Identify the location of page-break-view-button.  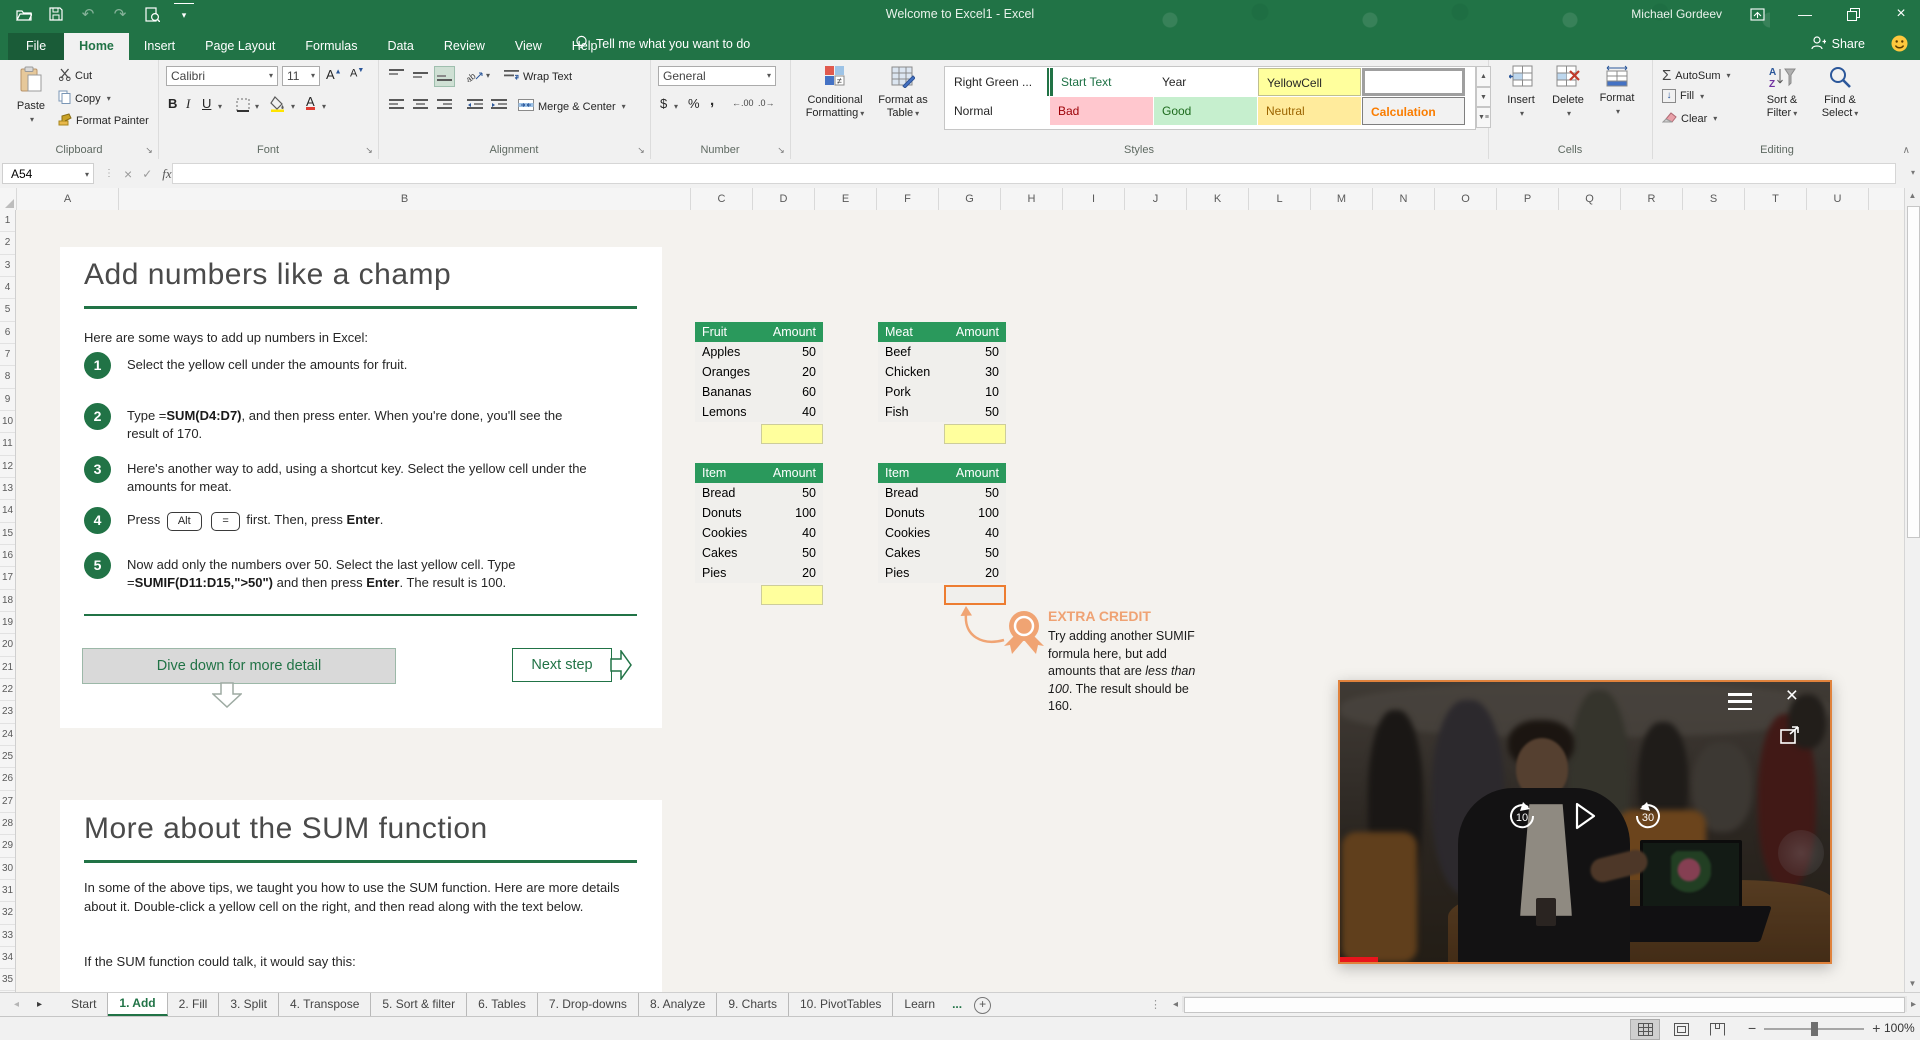
(1717, 1029).